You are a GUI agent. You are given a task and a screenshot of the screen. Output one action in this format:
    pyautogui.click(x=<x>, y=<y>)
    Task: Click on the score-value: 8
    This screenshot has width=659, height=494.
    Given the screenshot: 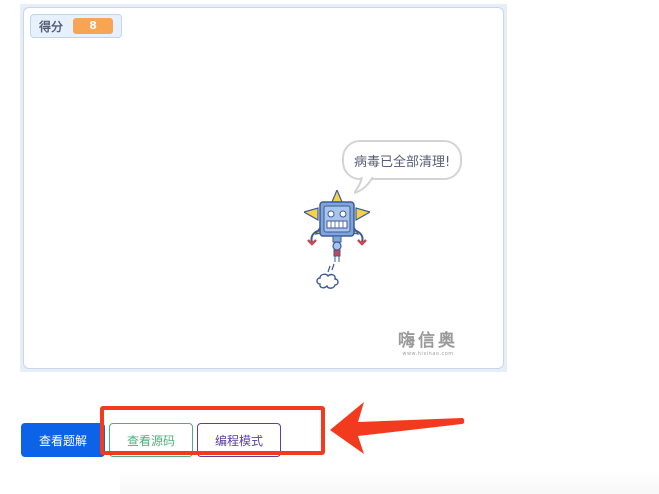 What is the action you would take?
    pyautogui.click(x=93, y=26)
    